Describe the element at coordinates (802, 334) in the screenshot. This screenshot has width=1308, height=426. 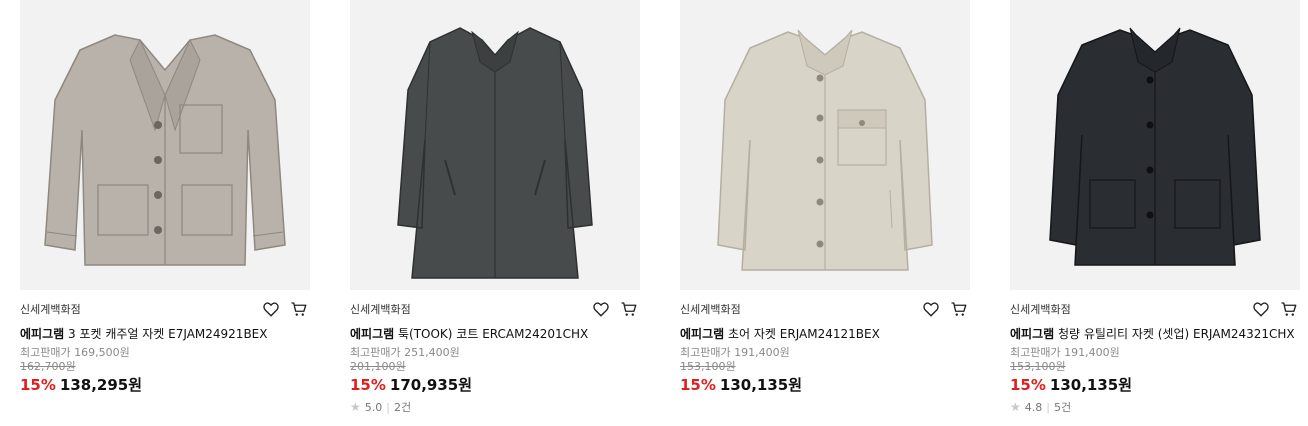
I see `product-name: 초어 자켓 ERJAM24121BEX` at that location.